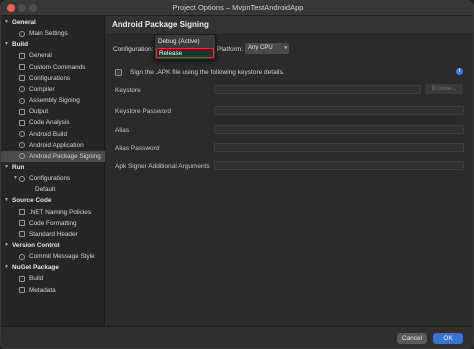  I want to click on sidebar-item-label: Code Formatting, so click(53, 223).